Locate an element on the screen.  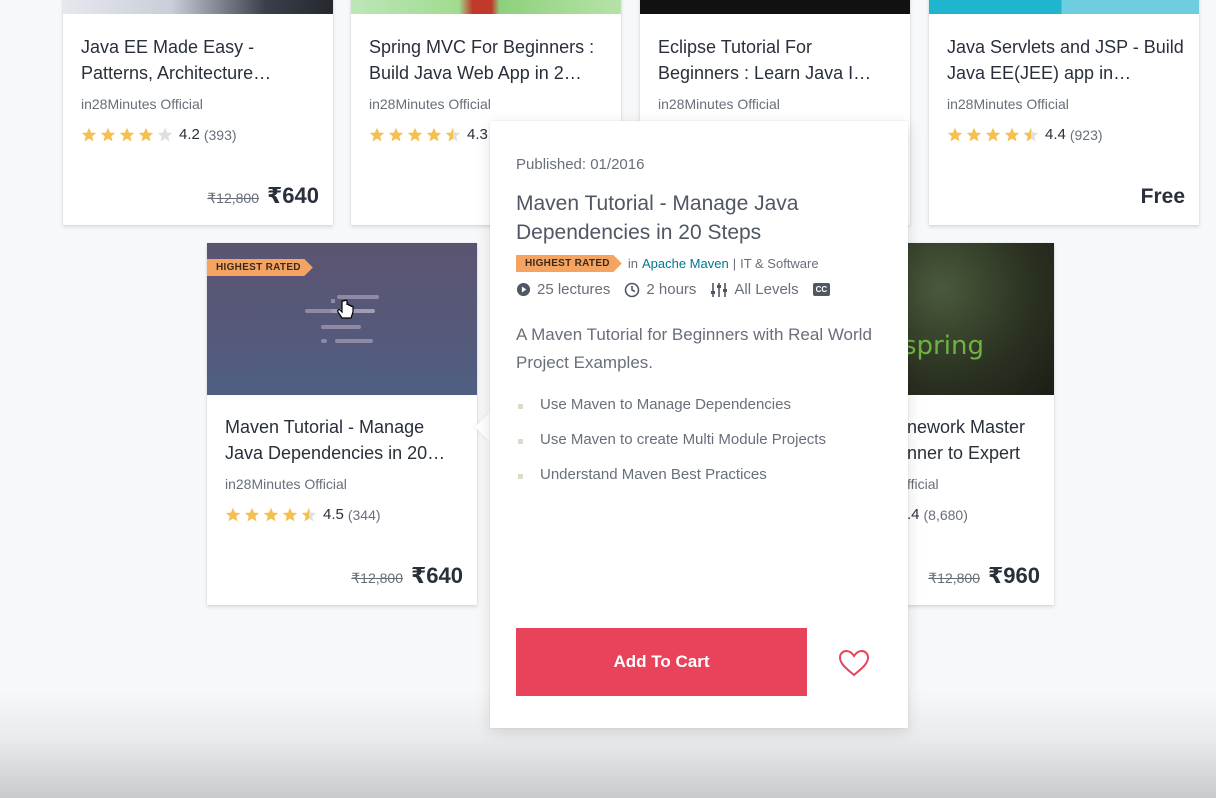
rating-value: 4.2 is located at coordinates (189, 134).